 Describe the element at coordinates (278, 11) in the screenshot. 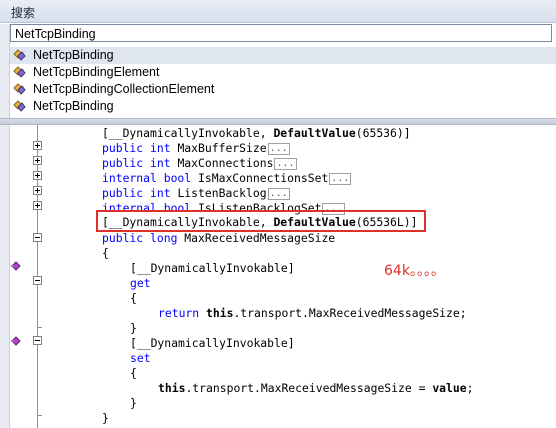

I see `search-panel-header: 搜索` at that location.